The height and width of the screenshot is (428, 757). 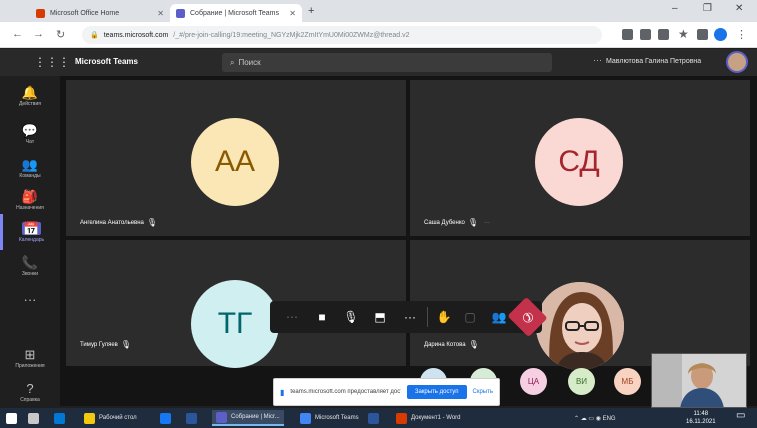 What do you see at coordinates (30, 130) in the screenshot?
I see `chat-icon: 💬` at bounding box center [30, 130].